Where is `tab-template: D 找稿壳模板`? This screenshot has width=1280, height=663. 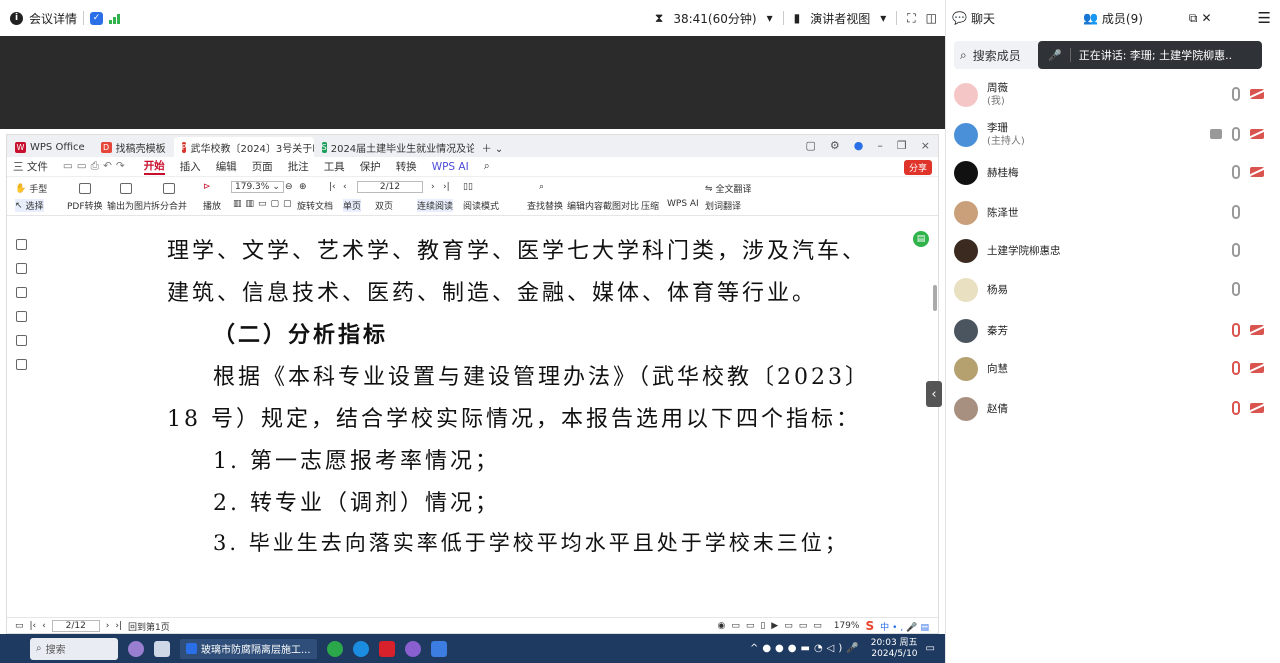 tab-template: D 找稿壳模板 is located at coordinates (133, 147).